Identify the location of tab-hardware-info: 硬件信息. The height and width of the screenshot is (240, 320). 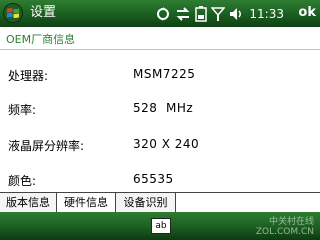
(86, 202).